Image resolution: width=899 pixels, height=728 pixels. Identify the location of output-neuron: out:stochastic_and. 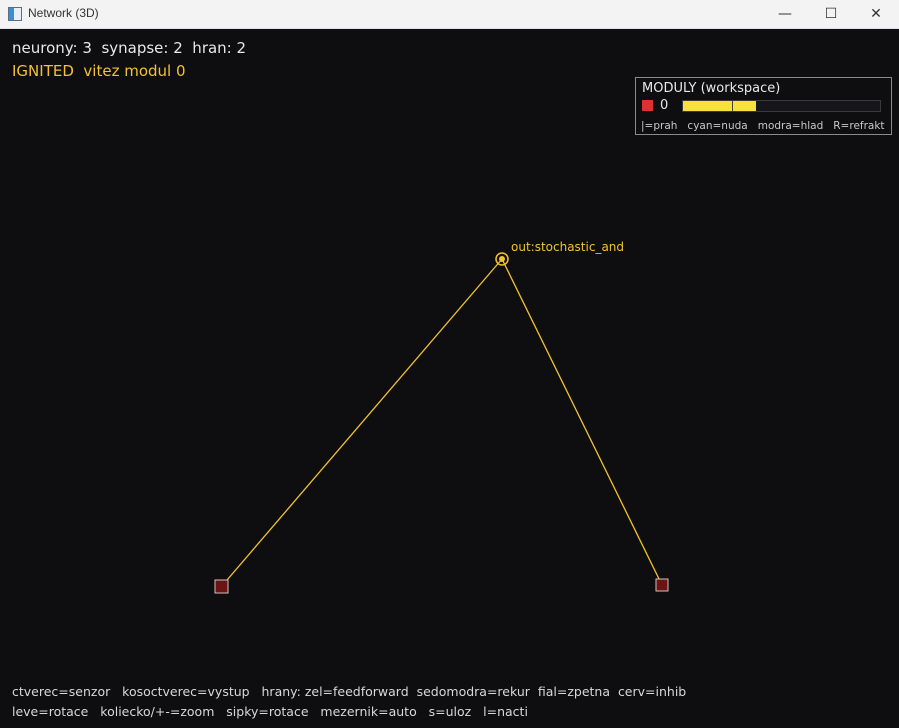
(559, 253).